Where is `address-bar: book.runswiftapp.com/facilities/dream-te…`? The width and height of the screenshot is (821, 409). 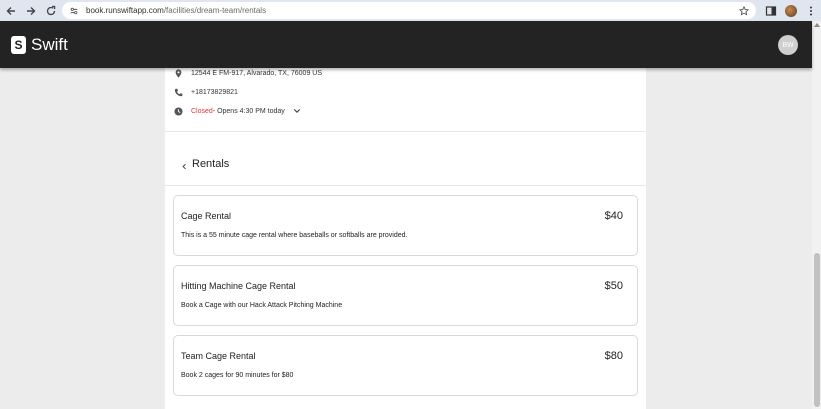 address-bar: book.runswiftapp.com/facilities/dream-te… is located at coordinates (409, 10).